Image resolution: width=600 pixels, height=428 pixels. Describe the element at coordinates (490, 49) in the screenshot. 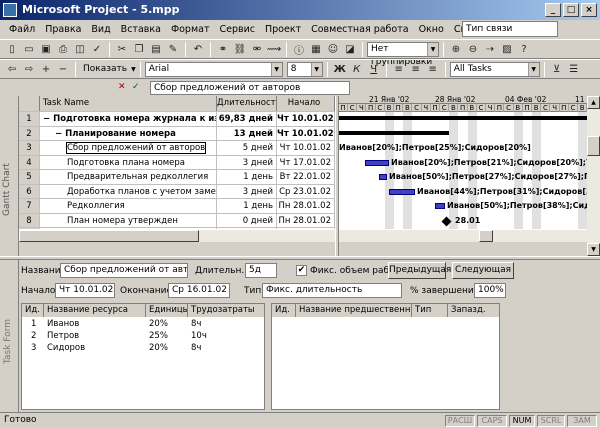

I see `goto-task-icon: ⇢` at that location.